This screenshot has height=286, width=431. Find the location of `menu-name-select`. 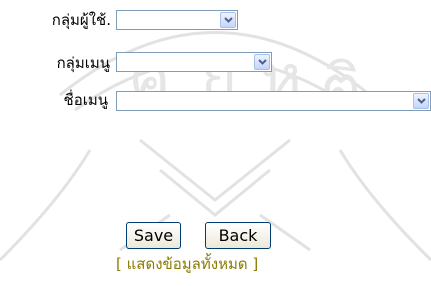

menu-name-select is located at coordinates (273, 101).